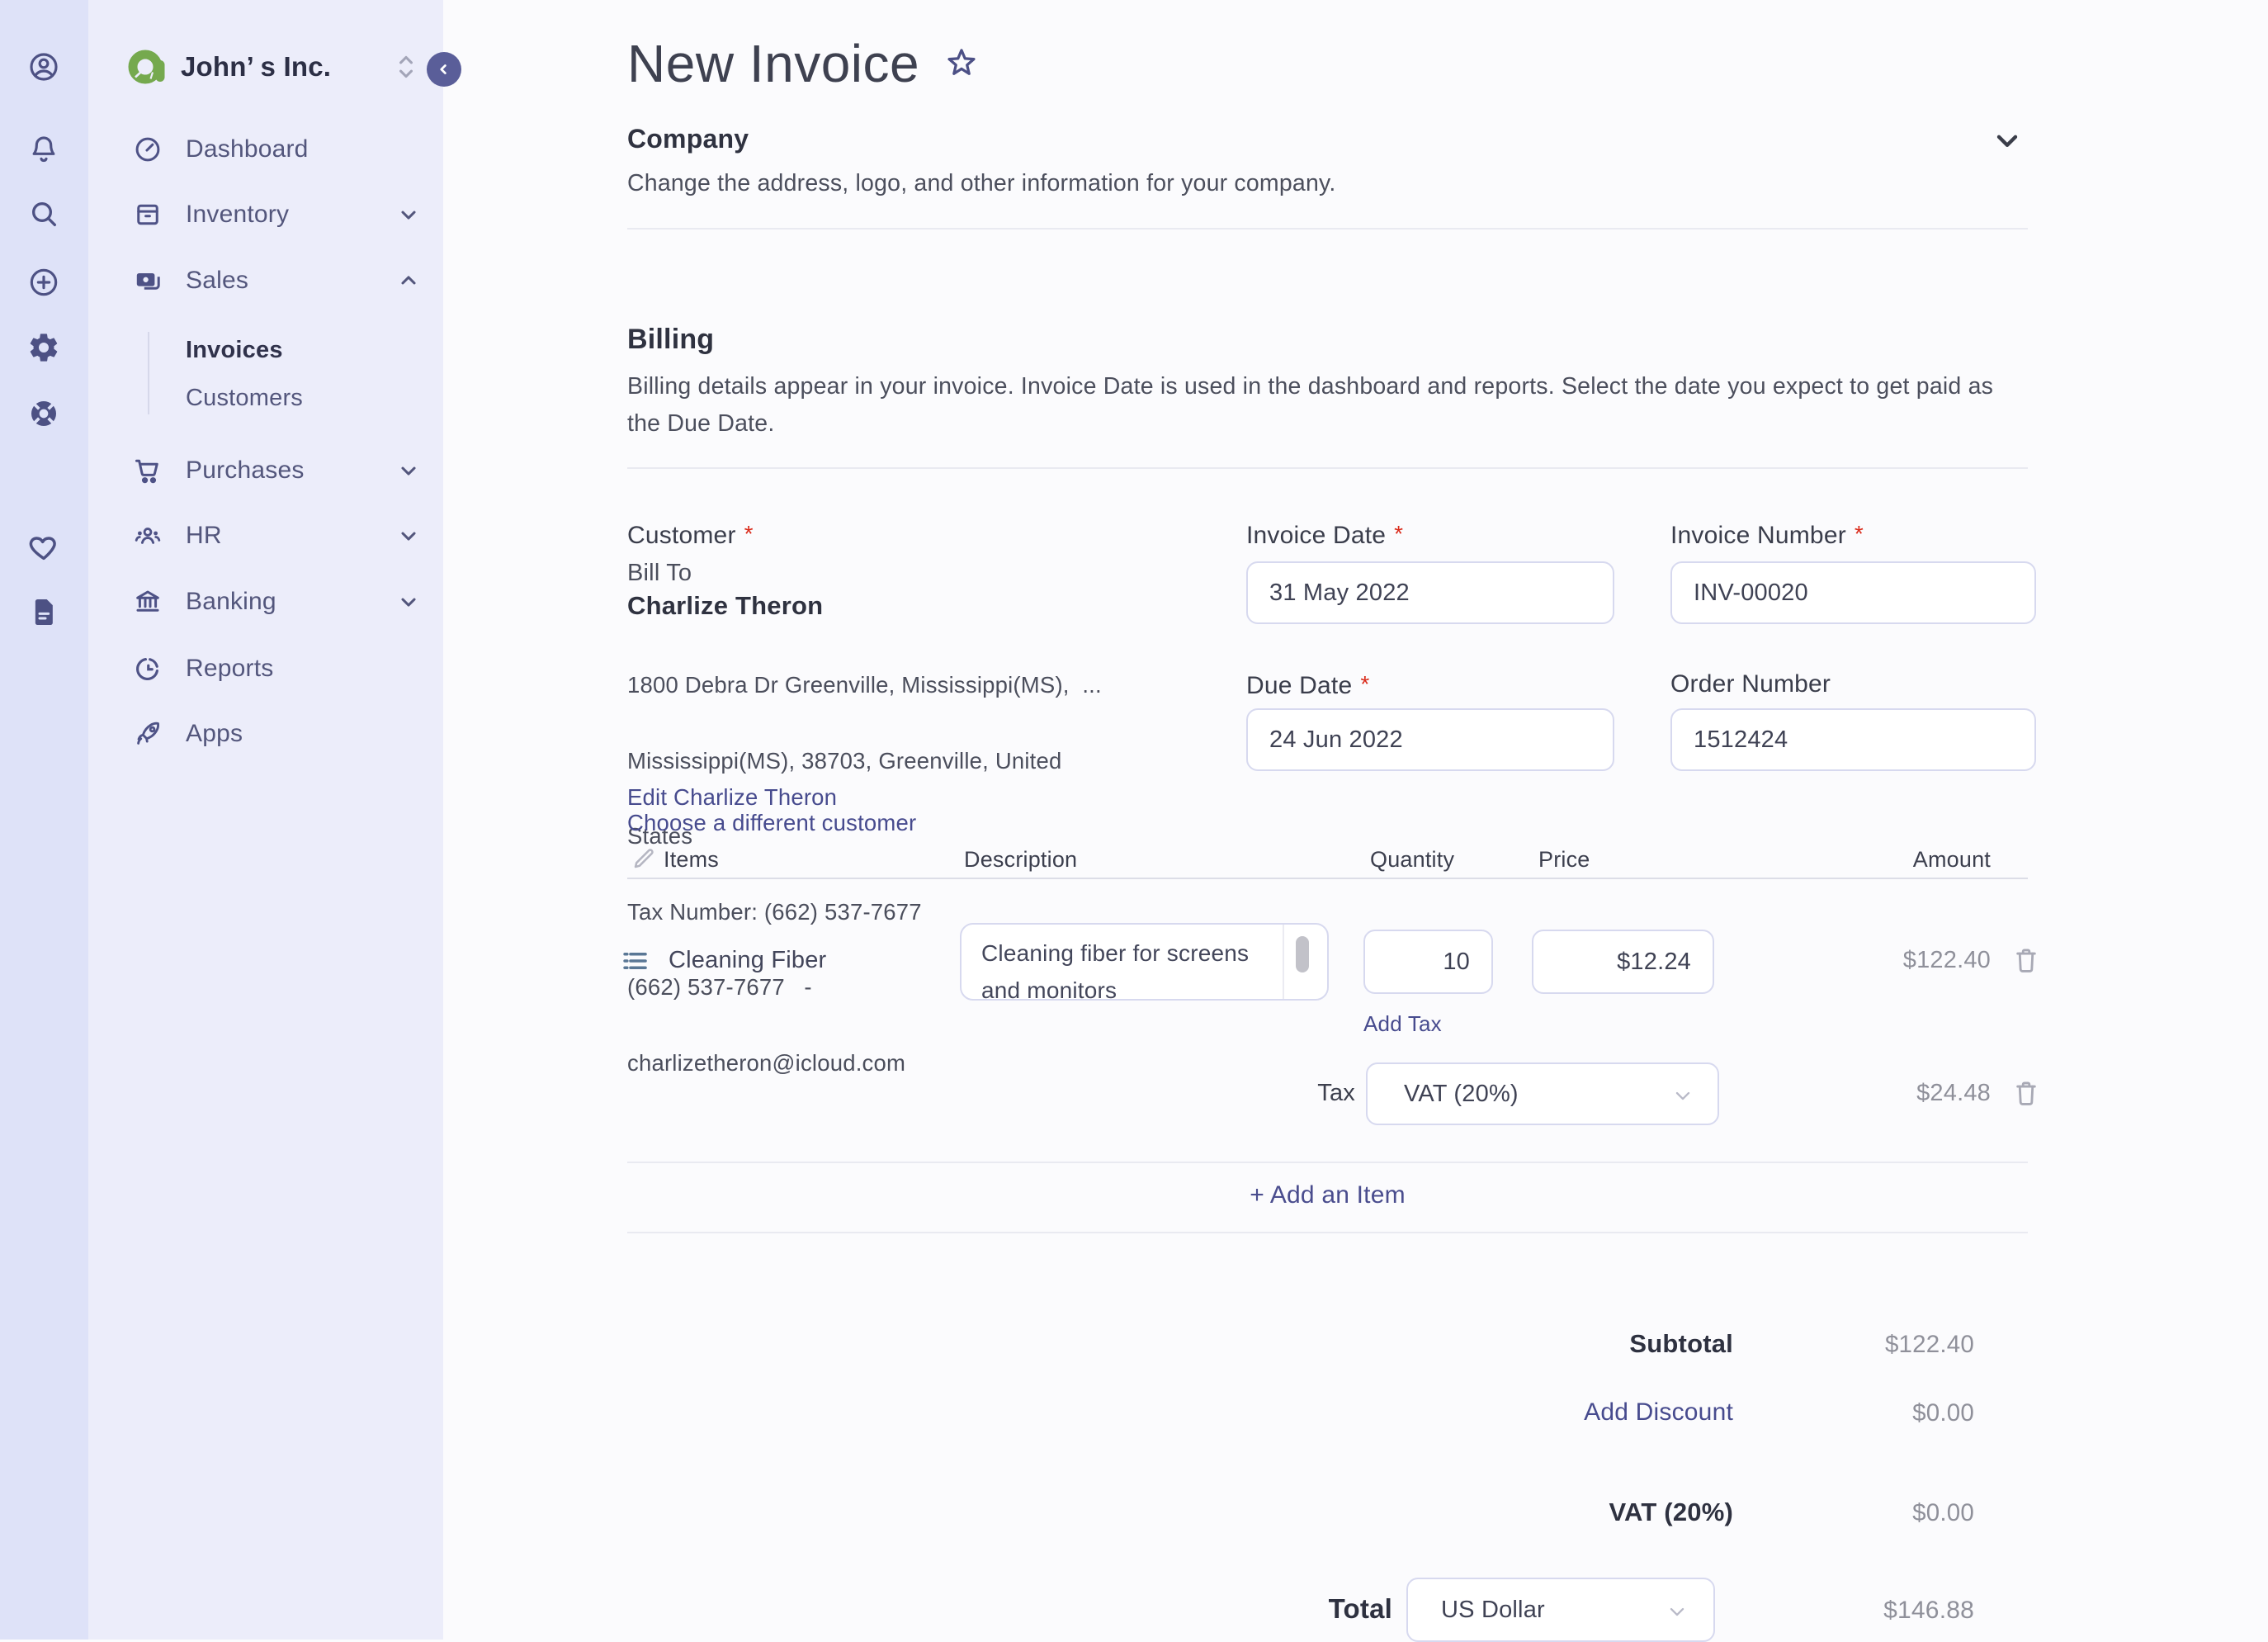 This screenshot has height=1642, width=2268. What do you see at coordinates (1947, 960) in the screenshot?
I see `item-amount: $122.40` at bounding box center [1947, 960].